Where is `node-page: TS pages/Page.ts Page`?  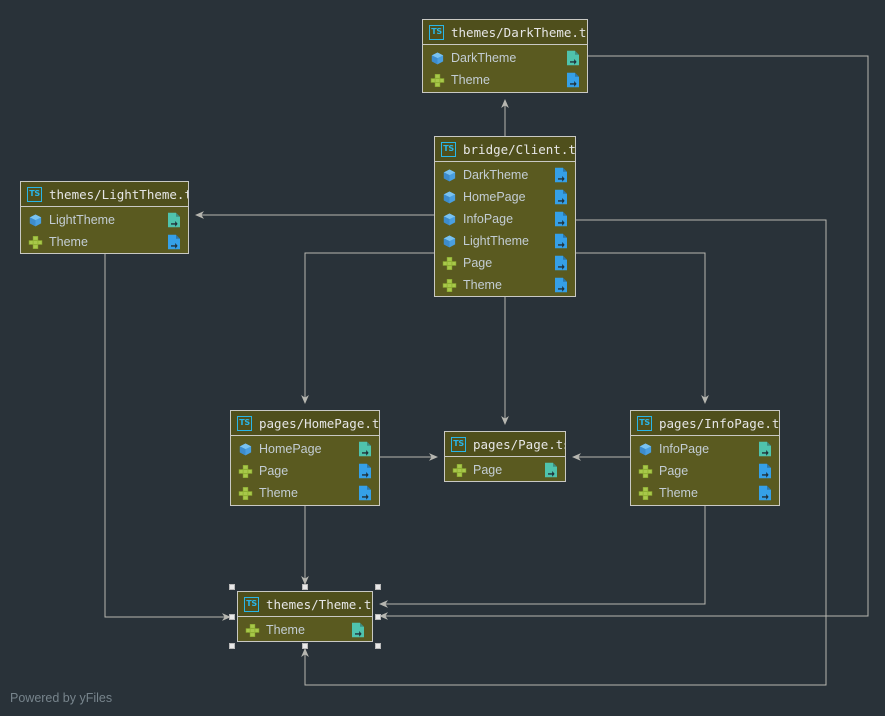 node-page: TS pages/Page.ts Page is located at coordinates (505, 456).